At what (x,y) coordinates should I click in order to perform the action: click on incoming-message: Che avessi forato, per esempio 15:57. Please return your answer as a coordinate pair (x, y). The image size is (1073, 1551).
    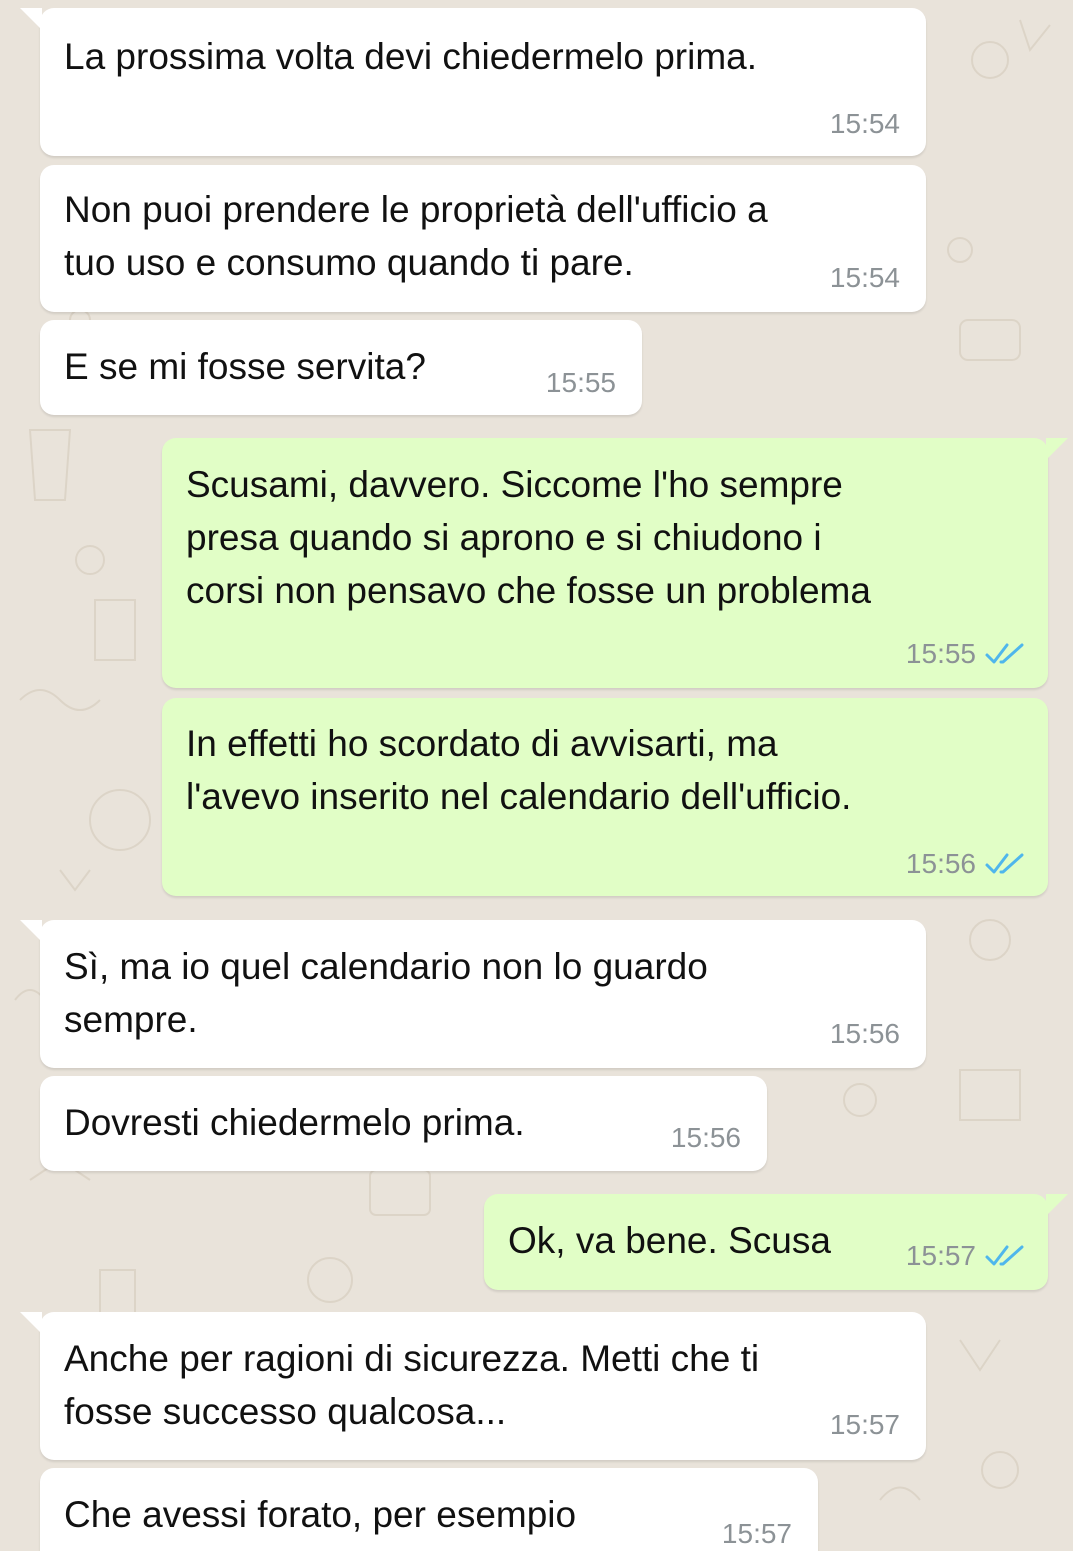
    Looking at the image, I should click on (429, 1509).